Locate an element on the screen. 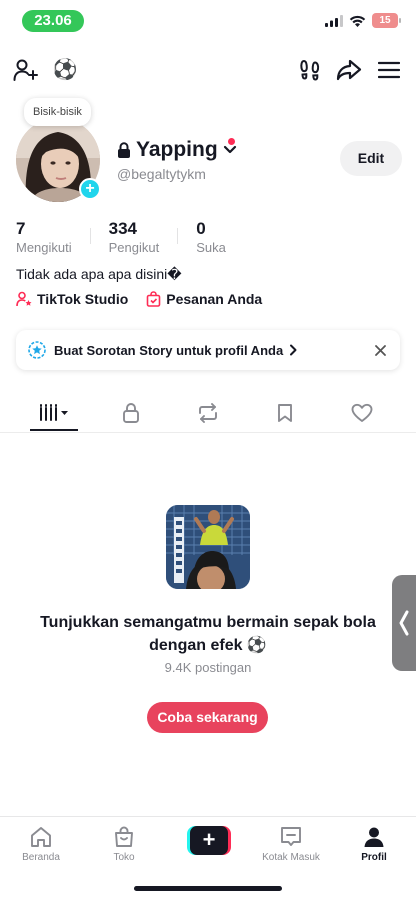 Image resolution: width=416 pixels, height=900 pixels. hamburger-menu-icon is located at coordinates (389, 70).